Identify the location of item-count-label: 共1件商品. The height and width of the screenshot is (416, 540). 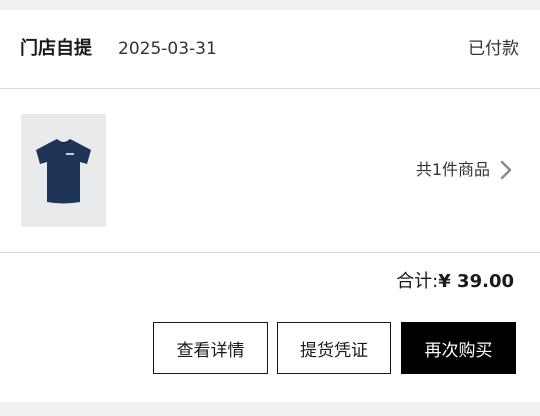
(453, 170).